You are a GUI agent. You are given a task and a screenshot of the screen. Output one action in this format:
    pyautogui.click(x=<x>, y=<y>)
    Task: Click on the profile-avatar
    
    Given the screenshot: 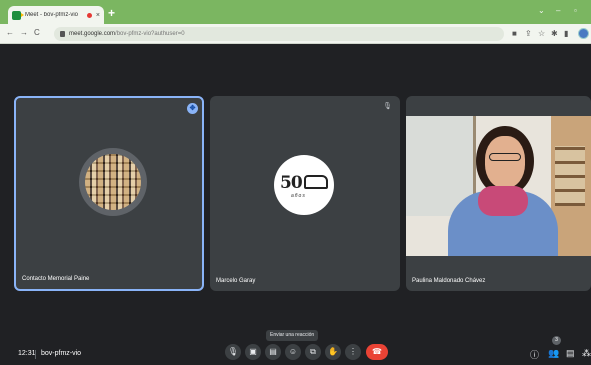 What is the action you would take?
    pyautogui.click(x=583, y=33)
    